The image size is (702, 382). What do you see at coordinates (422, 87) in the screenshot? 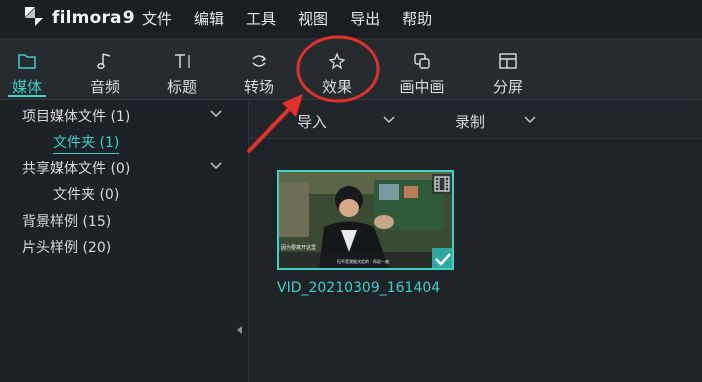
I see `tab-pip-label: 画中画` at bounding box center [422, 87].